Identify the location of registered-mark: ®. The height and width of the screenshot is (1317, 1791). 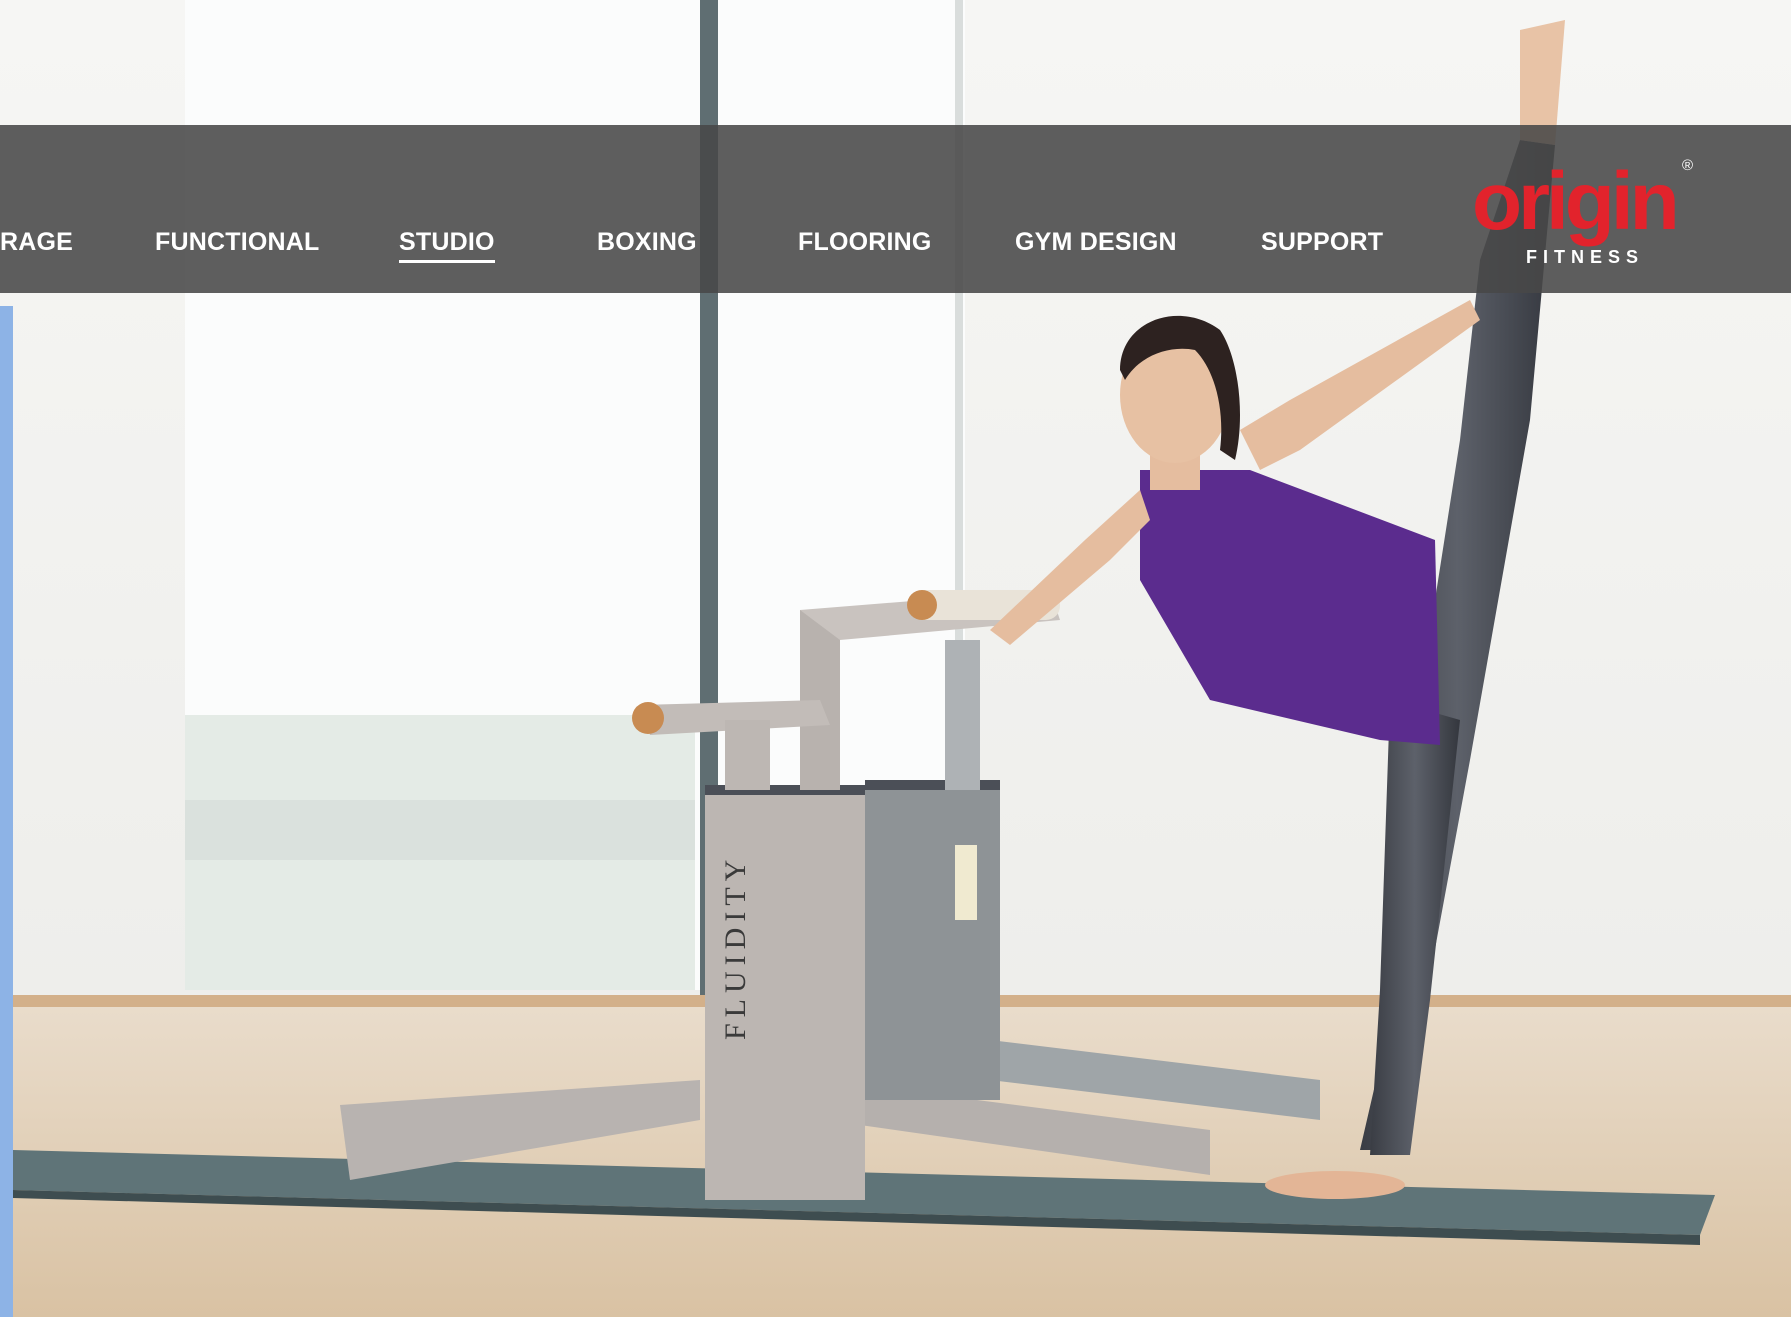
(1688, 165).